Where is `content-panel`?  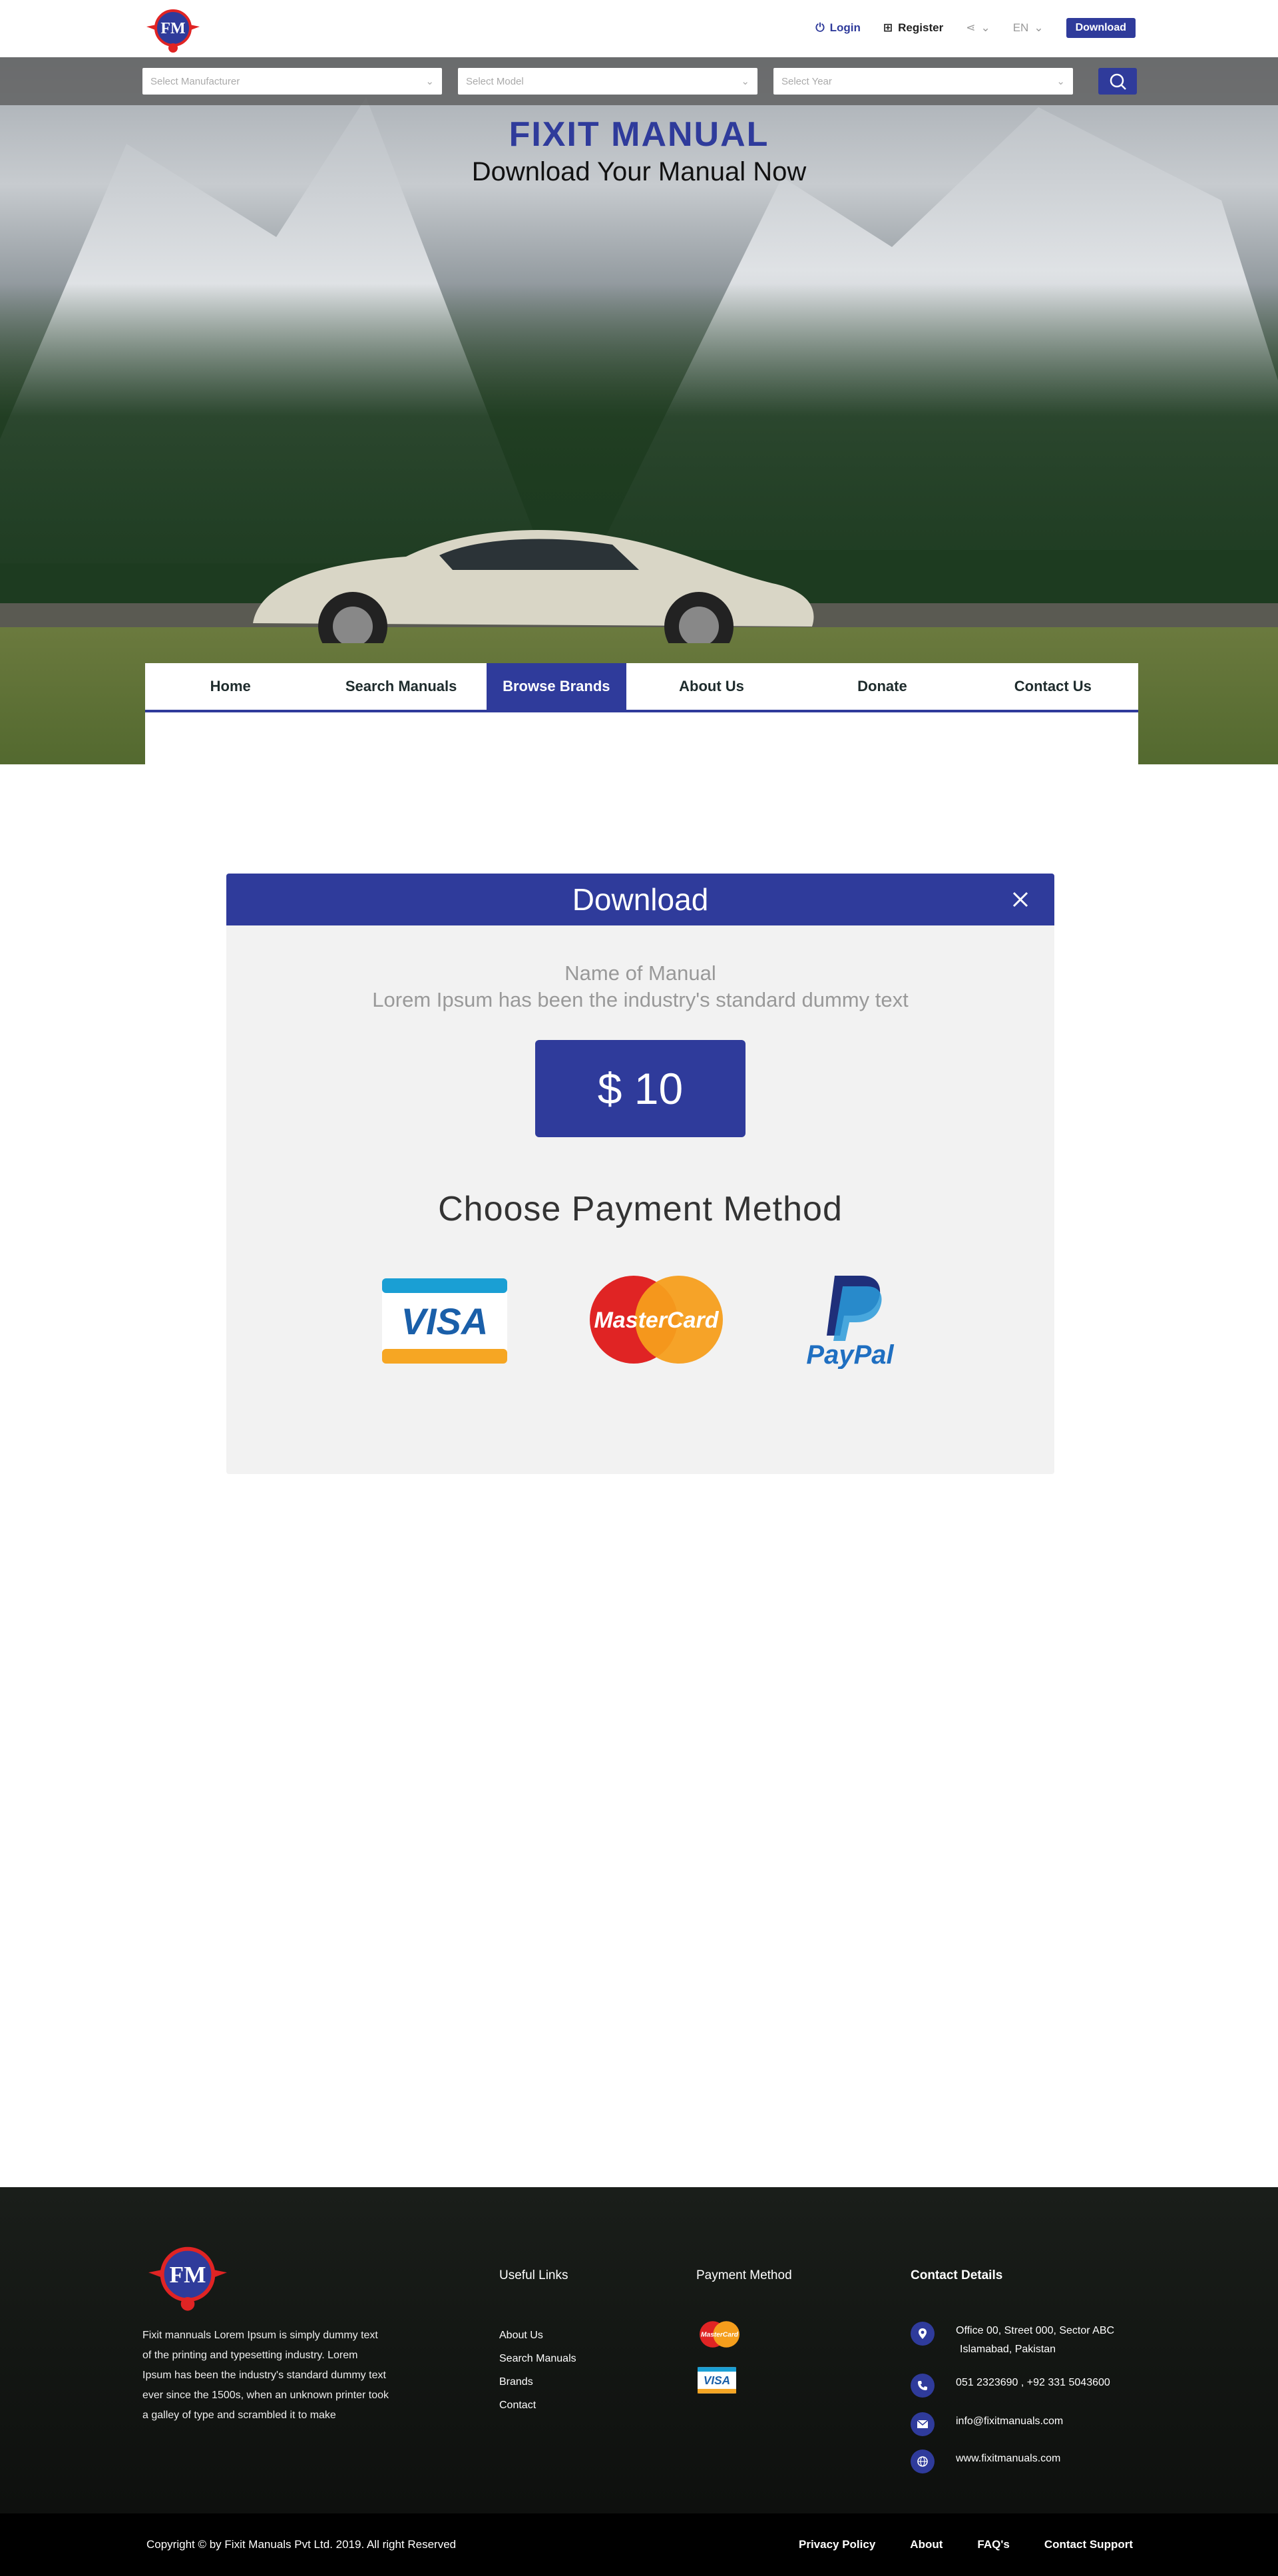 content-panel is located at coordinates (641, 738).